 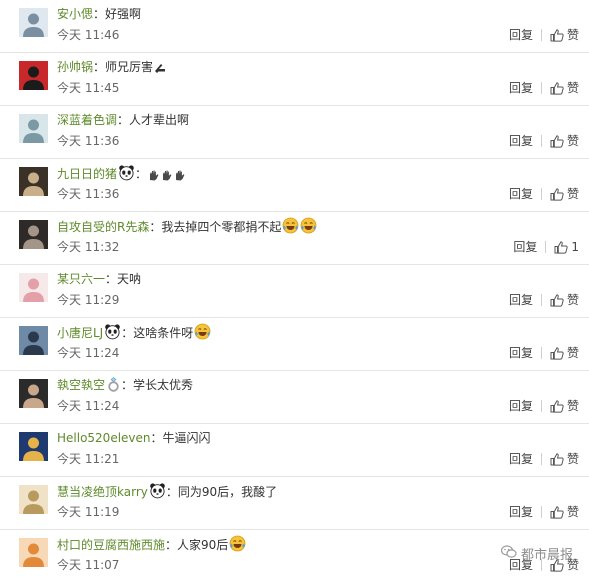 What do you see at coordinates (88, 512) in the screenshot?
I see `comment-time: 今天 11:19` at bounding box center [88, 512].